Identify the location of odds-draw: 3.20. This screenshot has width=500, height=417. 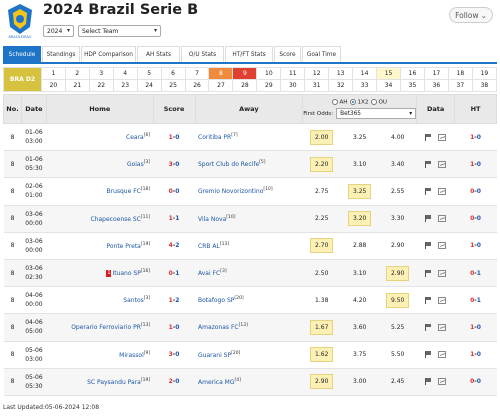
(359, 219).